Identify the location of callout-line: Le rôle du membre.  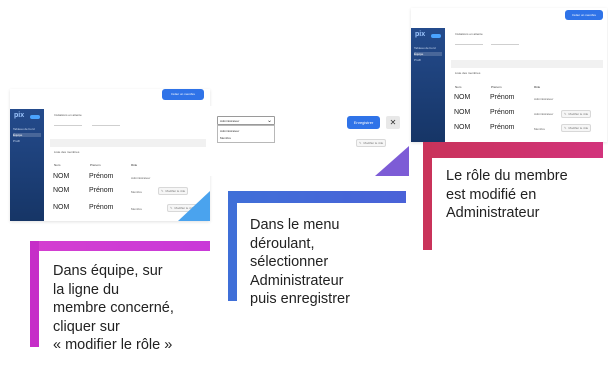
(507, 176).